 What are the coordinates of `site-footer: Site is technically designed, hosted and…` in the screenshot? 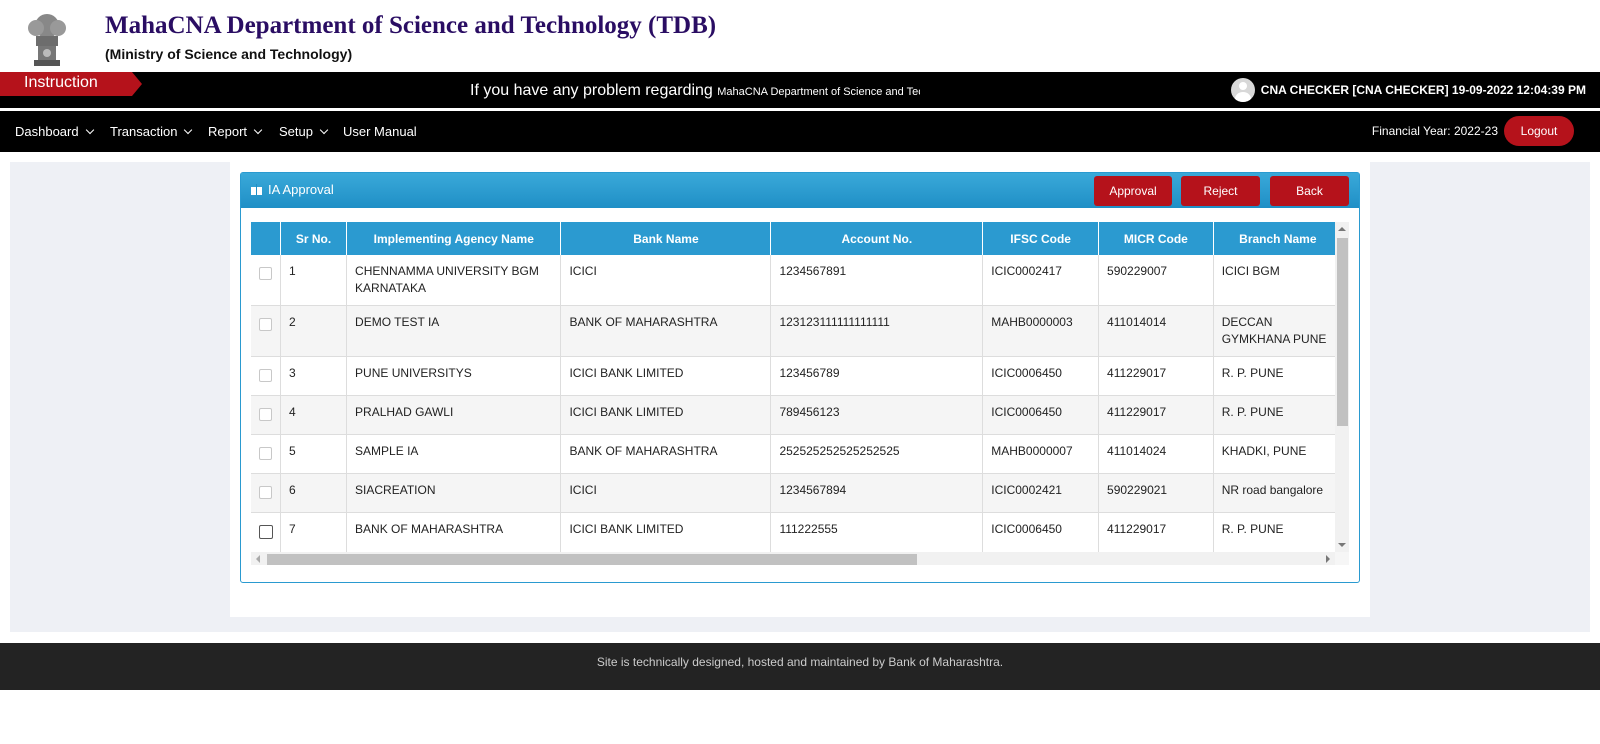 It's located at (800, 666).